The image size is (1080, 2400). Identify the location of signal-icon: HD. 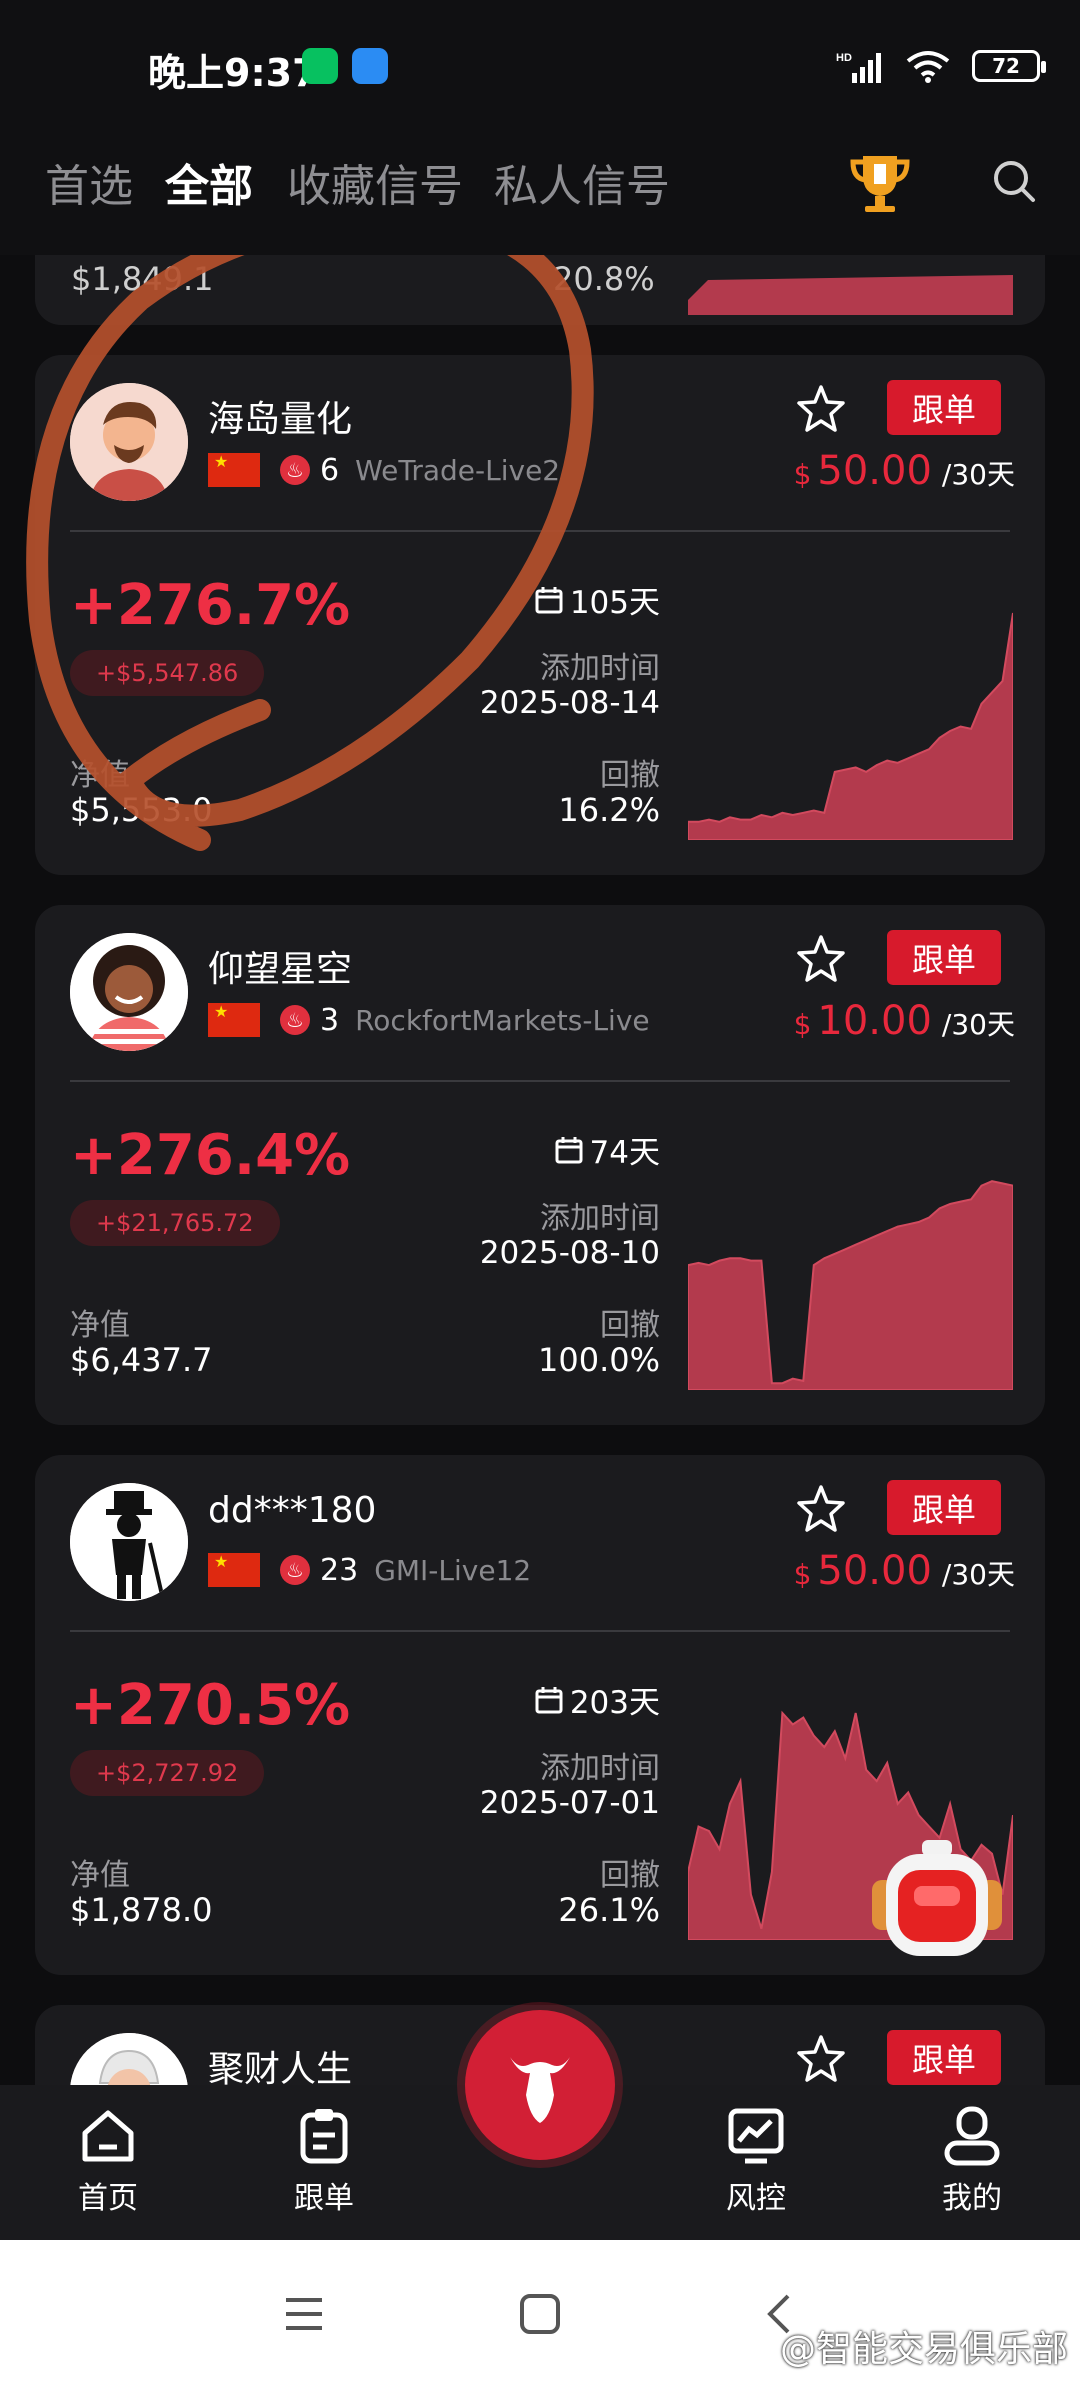
(858, 67).